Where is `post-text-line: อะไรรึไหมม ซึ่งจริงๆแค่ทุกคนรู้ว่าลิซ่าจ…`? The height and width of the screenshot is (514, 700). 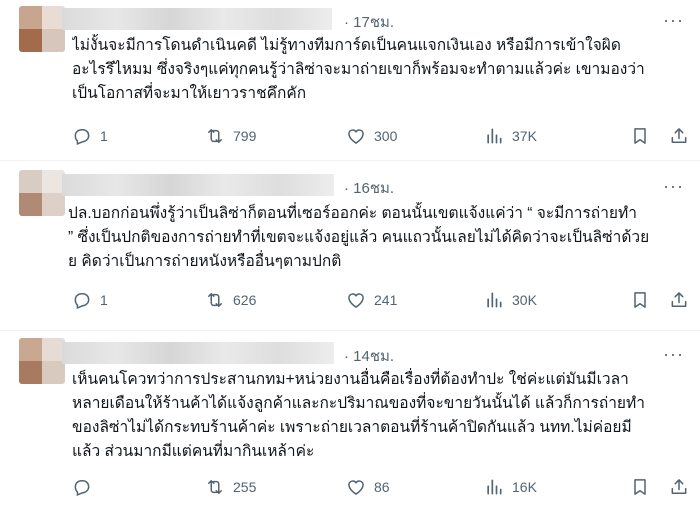
post-text-line: อะไรรึไหมม ซึ่งจริงๆแค่ทุกคนรู้ว่าลิซ่าจ… is located at coordinates (358, 69).